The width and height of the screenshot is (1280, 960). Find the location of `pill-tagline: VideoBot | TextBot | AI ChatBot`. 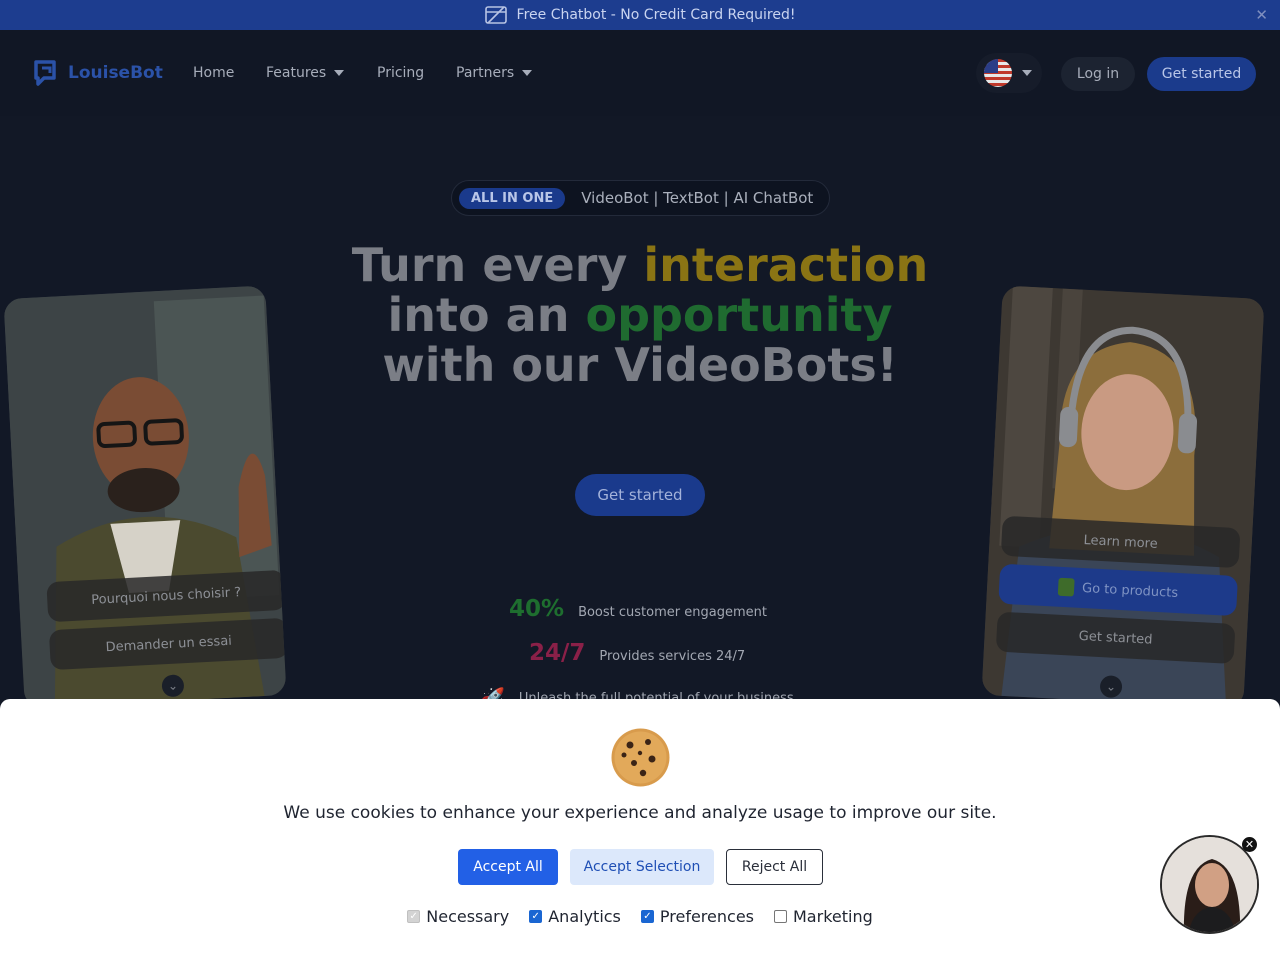

pill-tagline: VideoBot | TextBot | AI ChatBot is located at coordinates (697, 198).